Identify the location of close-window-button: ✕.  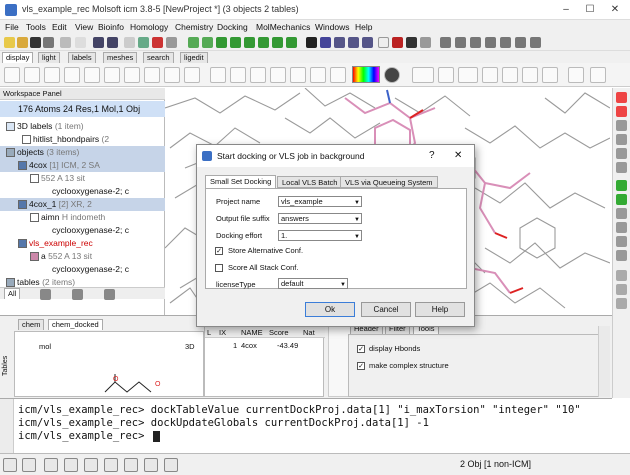
(615, 10).